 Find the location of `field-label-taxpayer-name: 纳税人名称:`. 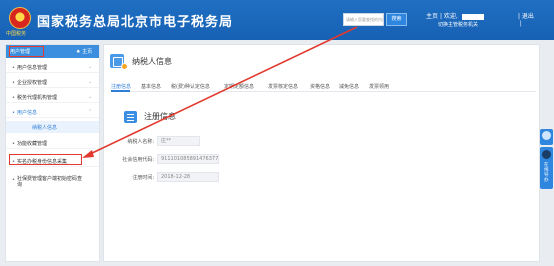

field-label-taxpayer-name: 纳税人名称: is located at coordinates (140, 142).